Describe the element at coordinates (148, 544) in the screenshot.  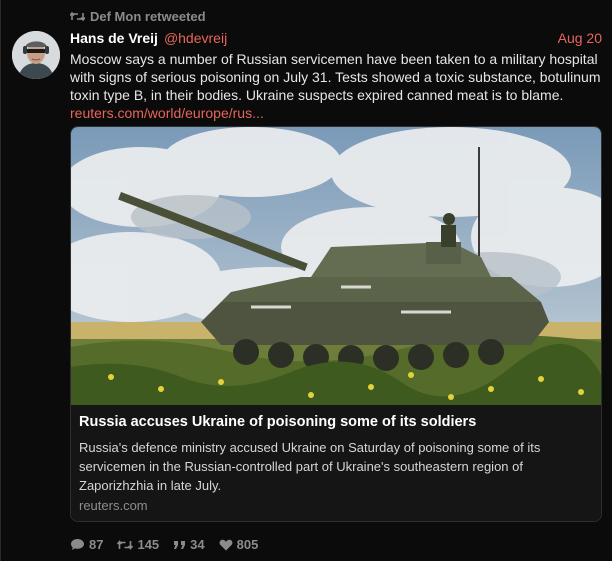
I see `retweet-count: 145` at that location.